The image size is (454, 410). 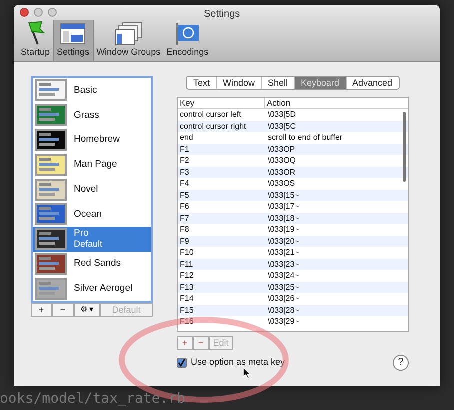 What do you see at coordinates (401, 363) in the screenshot?
I see `help-button: ?` at bounding box center [401, 363].